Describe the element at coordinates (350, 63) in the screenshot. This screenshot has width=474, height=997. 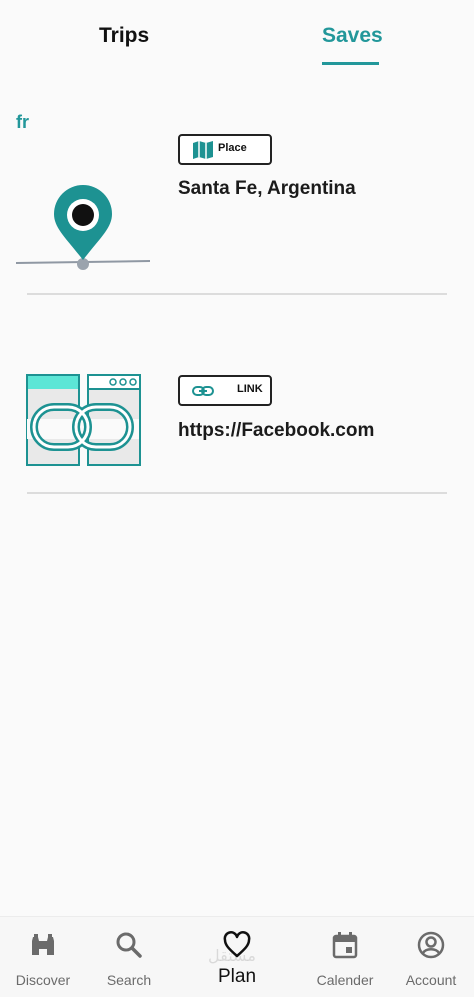
I see `active-tab-indicator` at that location.